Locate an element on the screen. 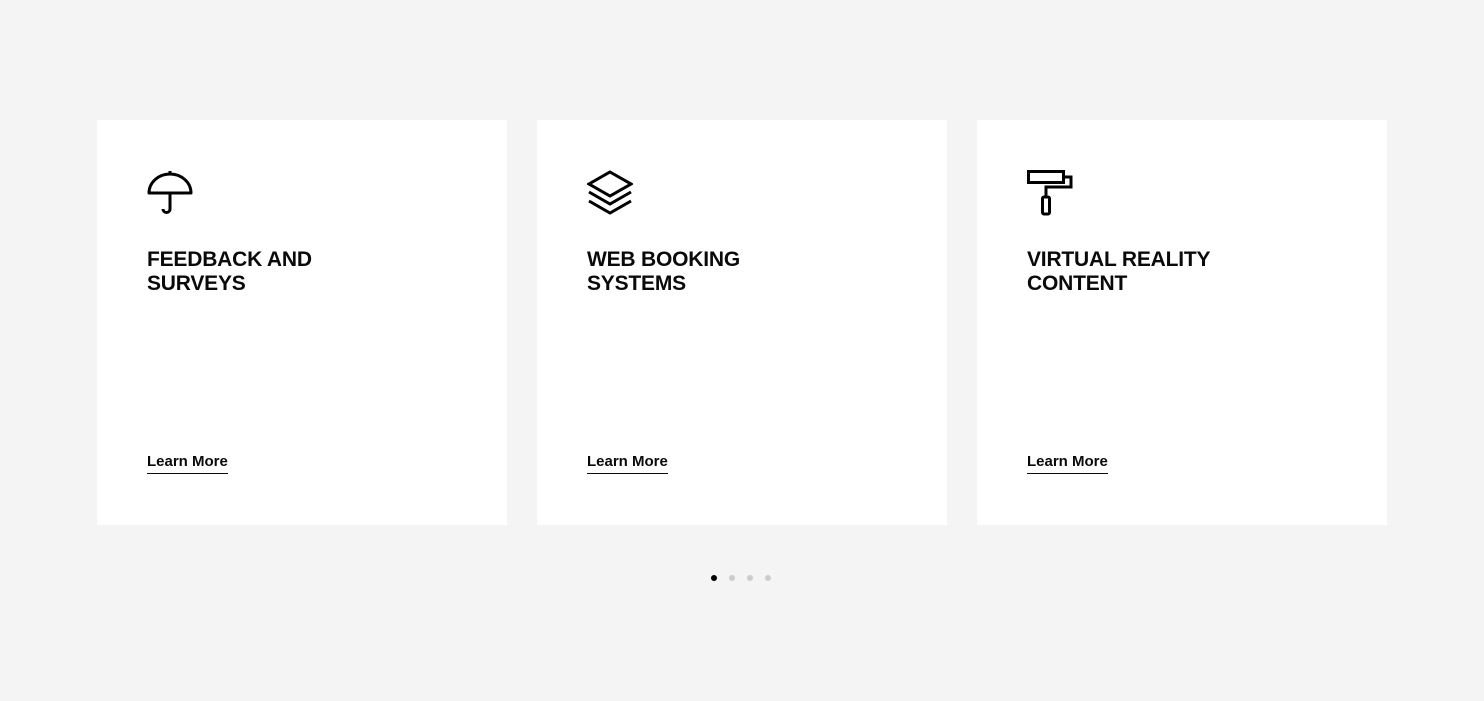  umbrella-icon is located at coordinates (170, 193).